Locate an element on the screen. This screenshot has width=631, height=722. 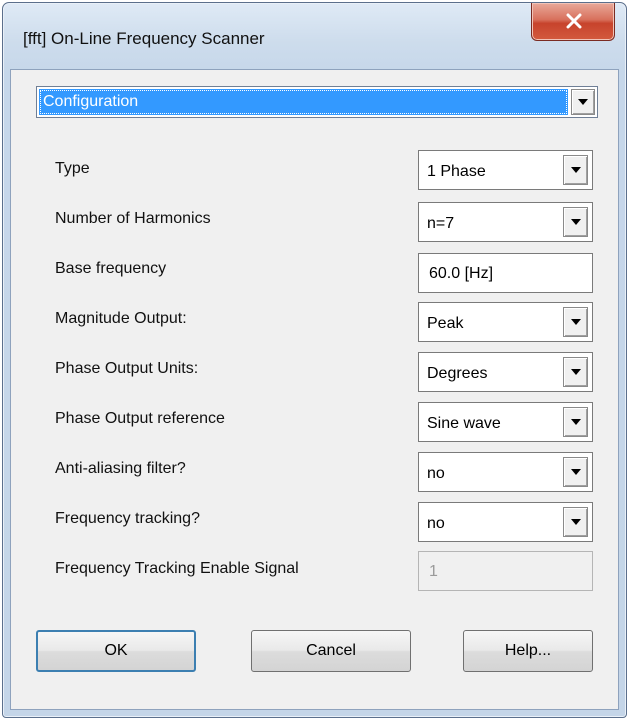
anti-aliasing-select: no is located at coordinates (505, 472).